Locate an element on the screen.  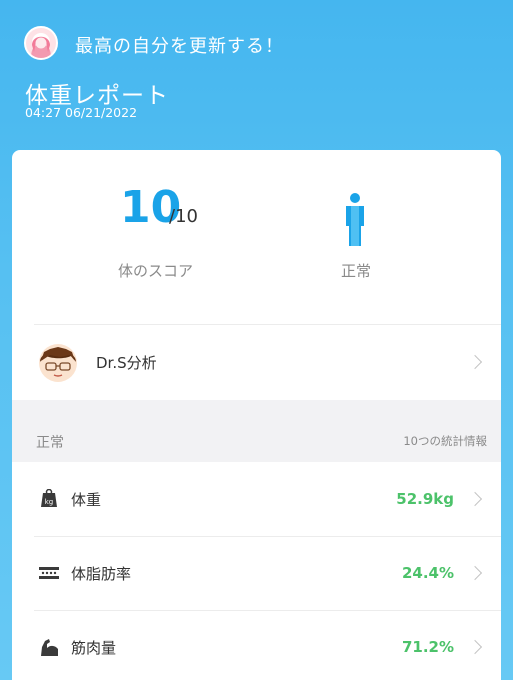
motto-text: 最高の自分を更新する！ is located at coordinates (179, 46).